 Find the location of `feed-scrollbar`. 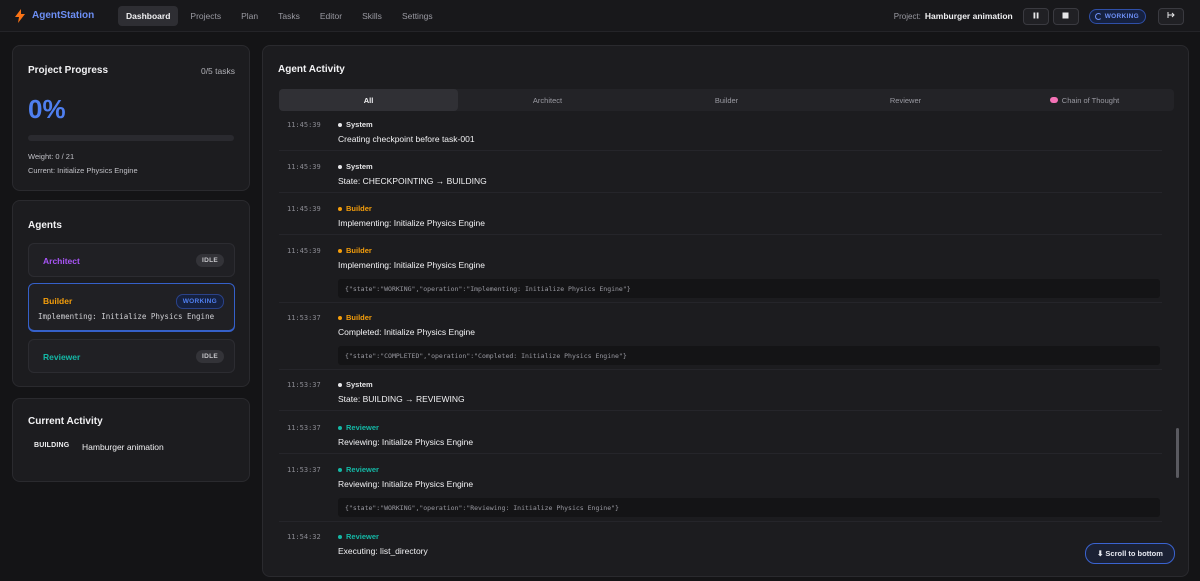

feed-scrollbar is located at coordinates (1177, 453).